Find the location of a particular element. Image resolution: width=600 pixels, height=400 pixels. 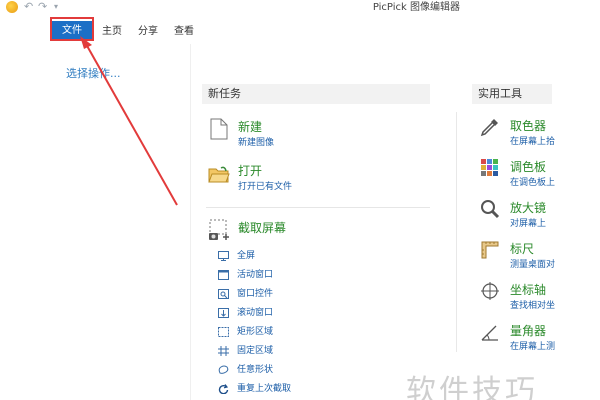

new-item-title: 新建 is located at coordinates (250, 127).